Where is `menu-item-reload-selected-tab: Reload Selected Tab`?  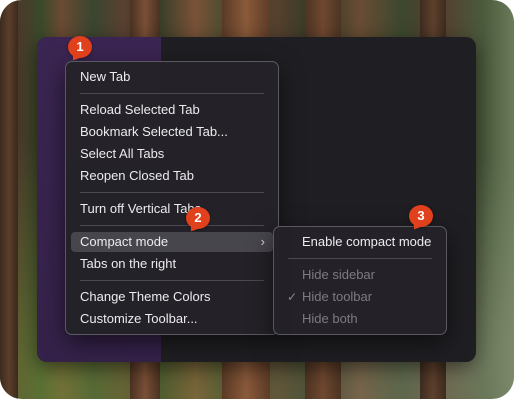 menu-item-reload-selected-tab: Reload Selected Tab is located at coordinates (172, 110).